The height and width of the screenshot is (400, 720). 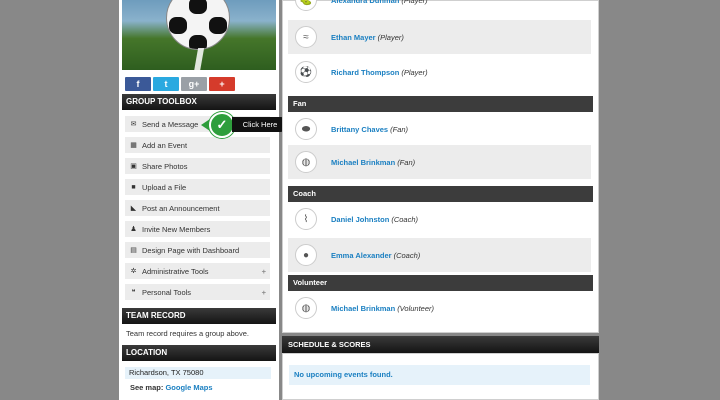 I want to click on roster-member-row: ≈ Ethan Mayer (Player), so click(x=439, y=37).